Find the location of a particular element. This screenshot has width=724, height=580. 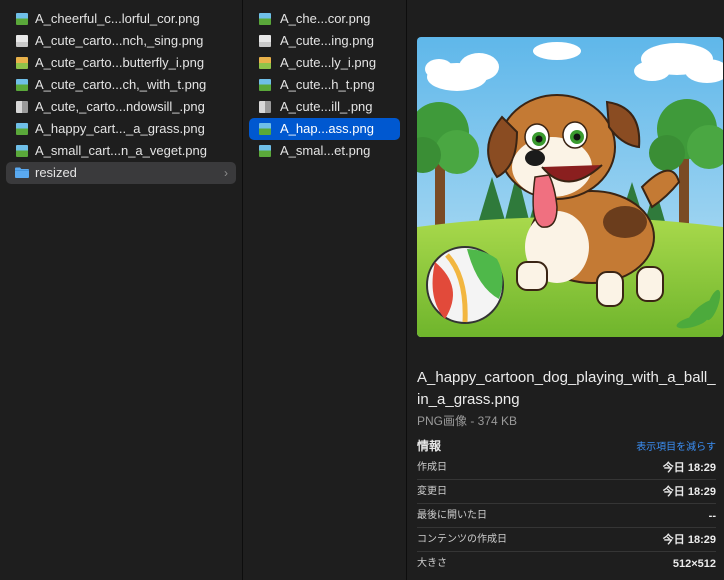

file-item: A_happy_cart..._a_grass.png is located at coordinates (121, 129).